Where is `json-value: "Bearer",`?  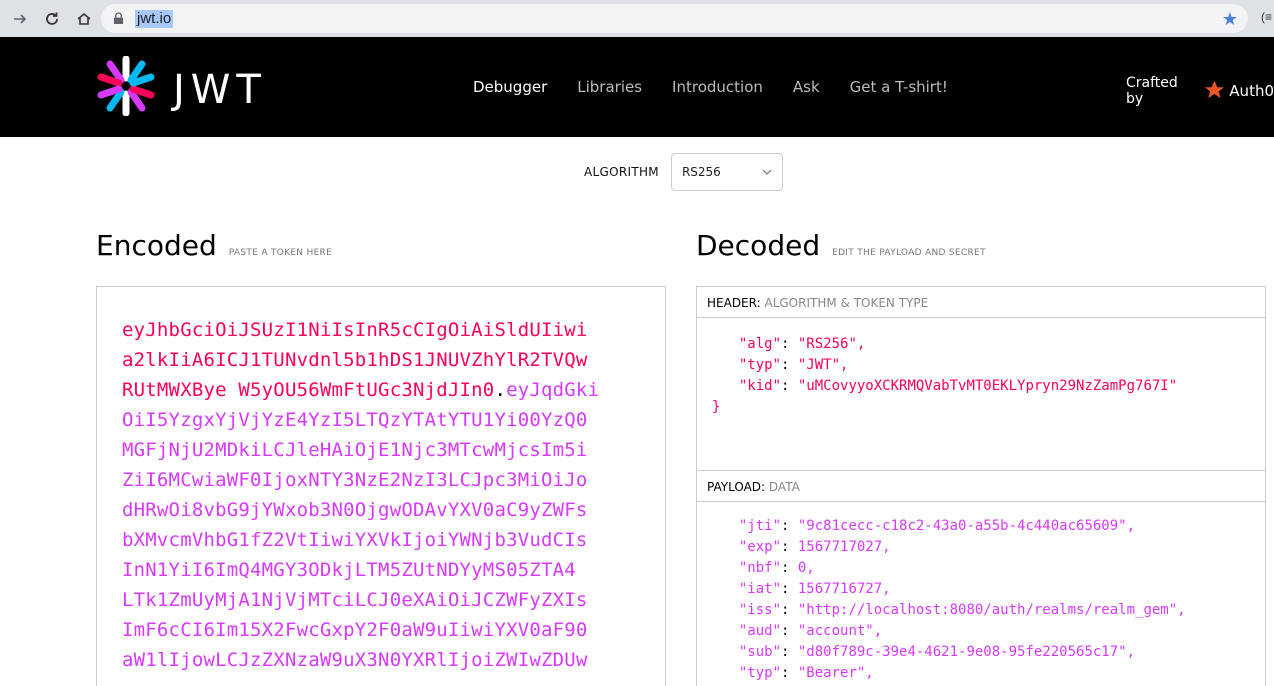 json-value: "Bearer", is located at coordinates (835, 673).